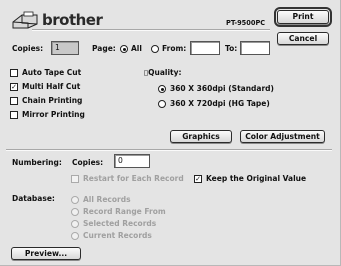  Describe the element at coordinates (162, 89) in the screenshot. I see `quality-standard-radio` at that location.